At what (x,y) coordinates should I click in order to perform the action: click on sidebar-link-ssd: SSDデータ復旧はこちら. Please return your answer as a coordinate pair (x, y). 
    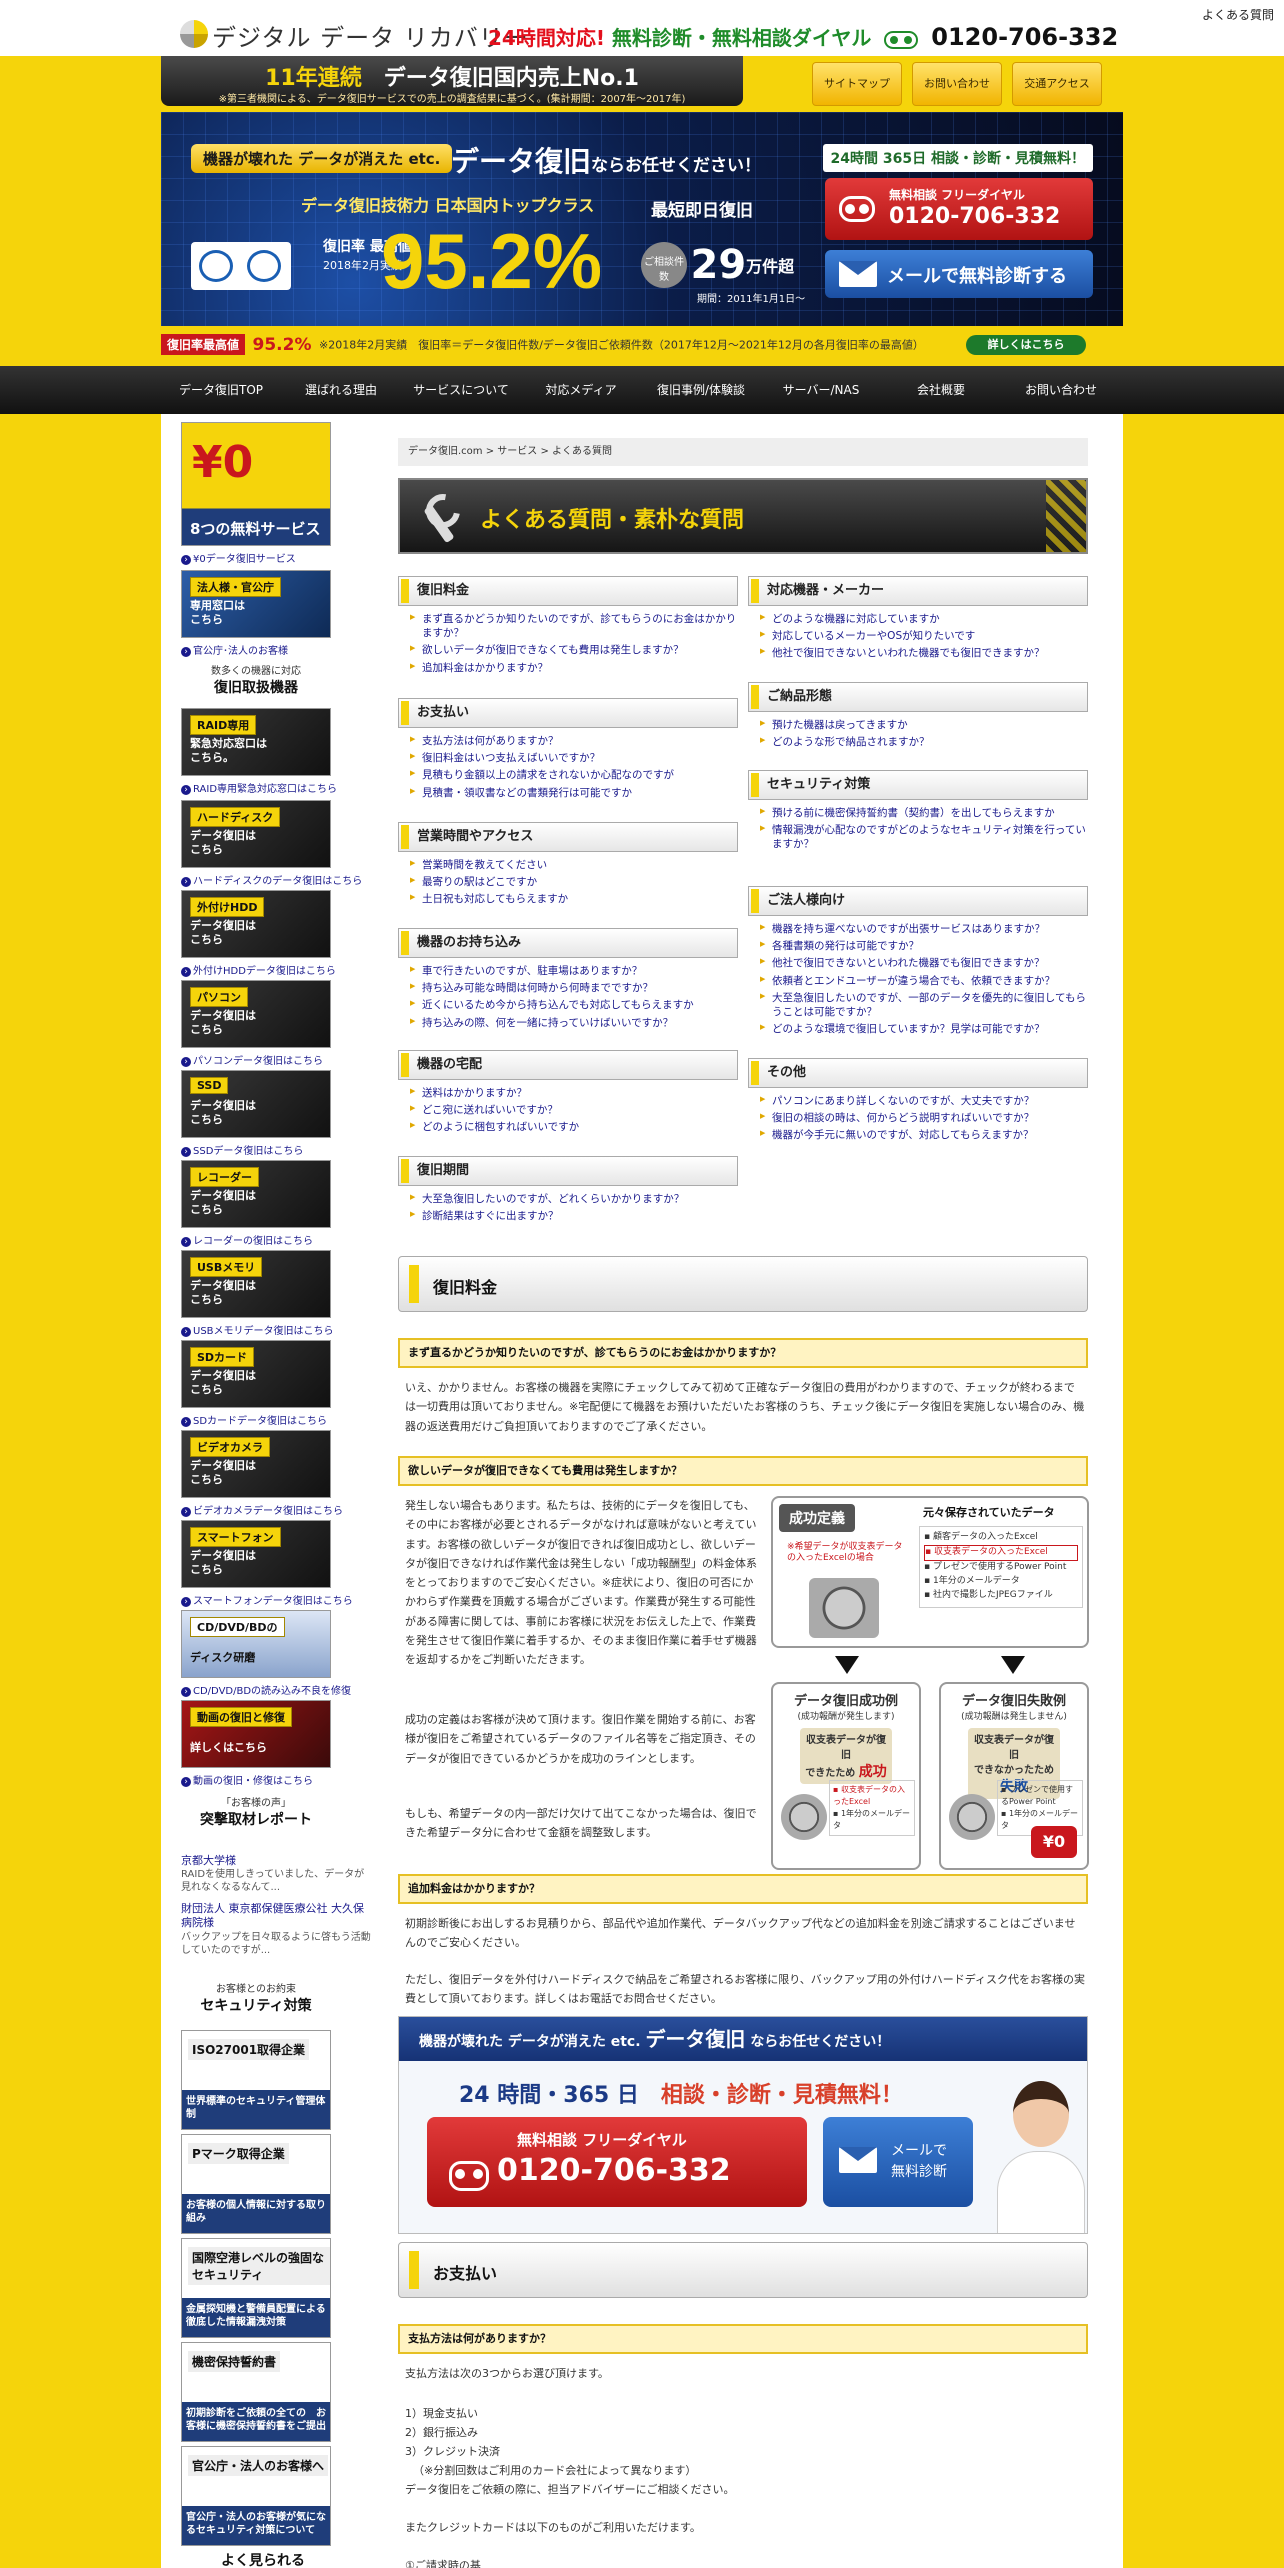
    Looking at the image, I should click on (242, 1149).